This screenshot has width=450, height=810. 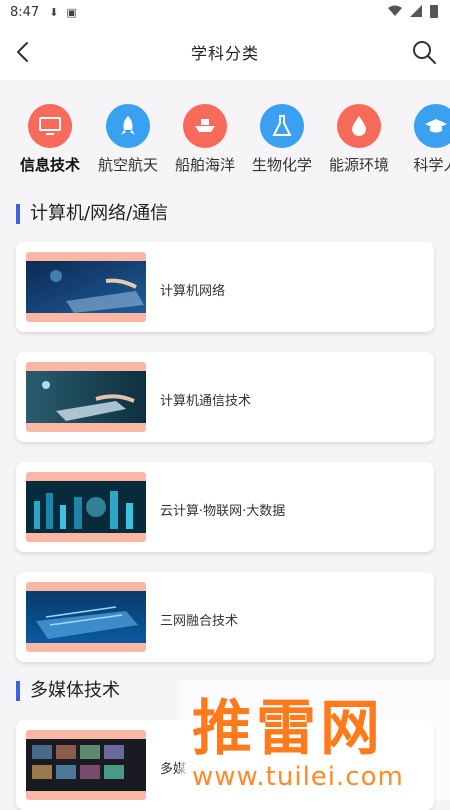 I want to click on graduation-cap-icon, so click(x=432, y=126).